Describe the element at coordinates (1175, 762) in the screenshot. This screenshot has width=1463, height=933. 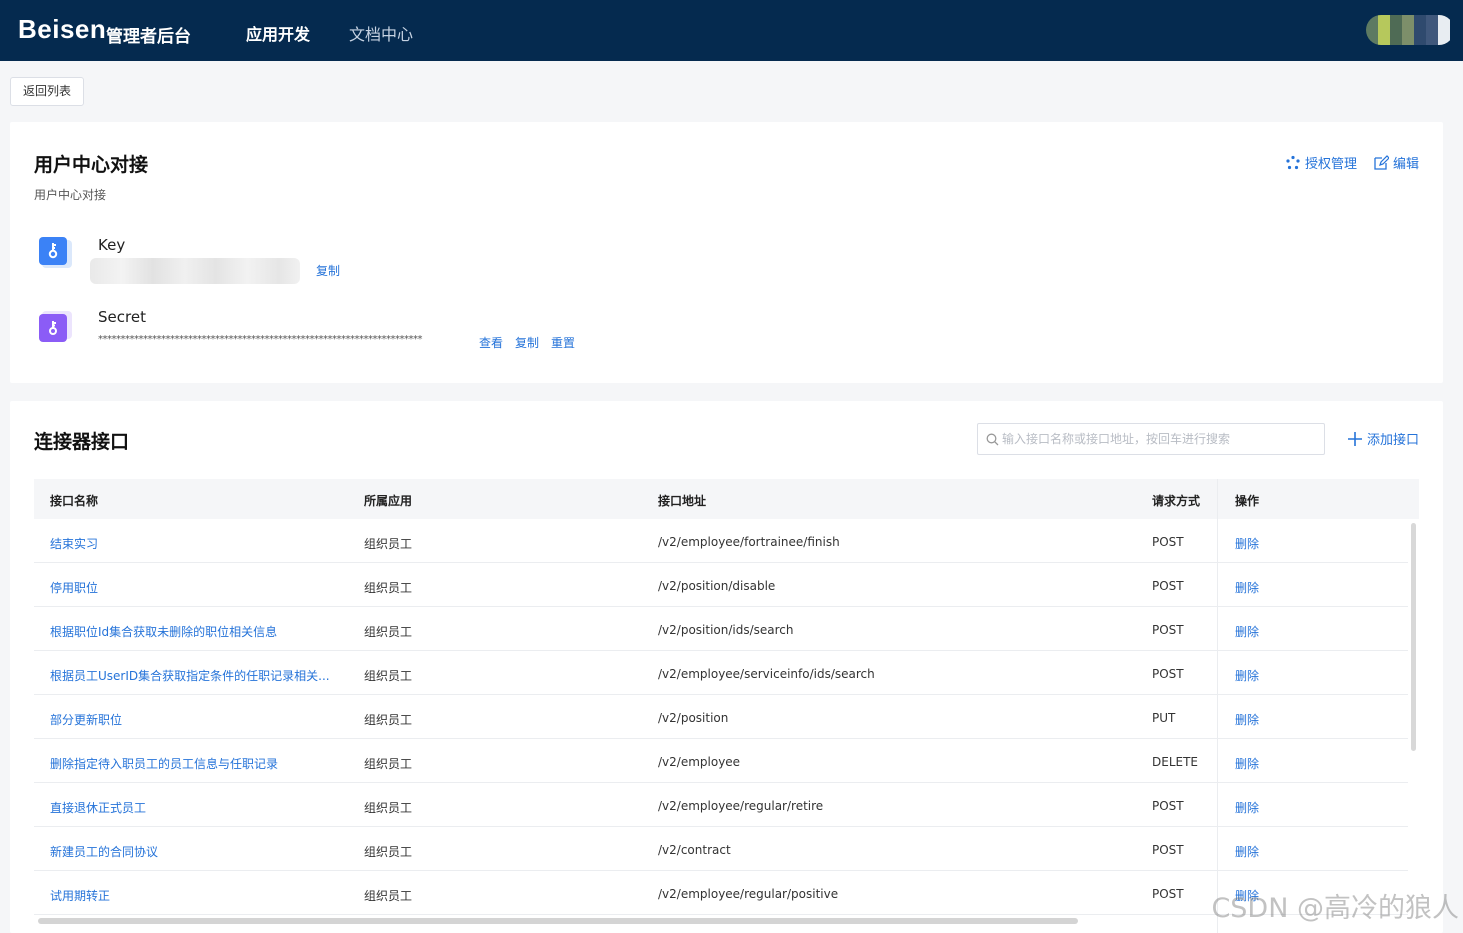
I see `interface-method: DELETE` at that location.